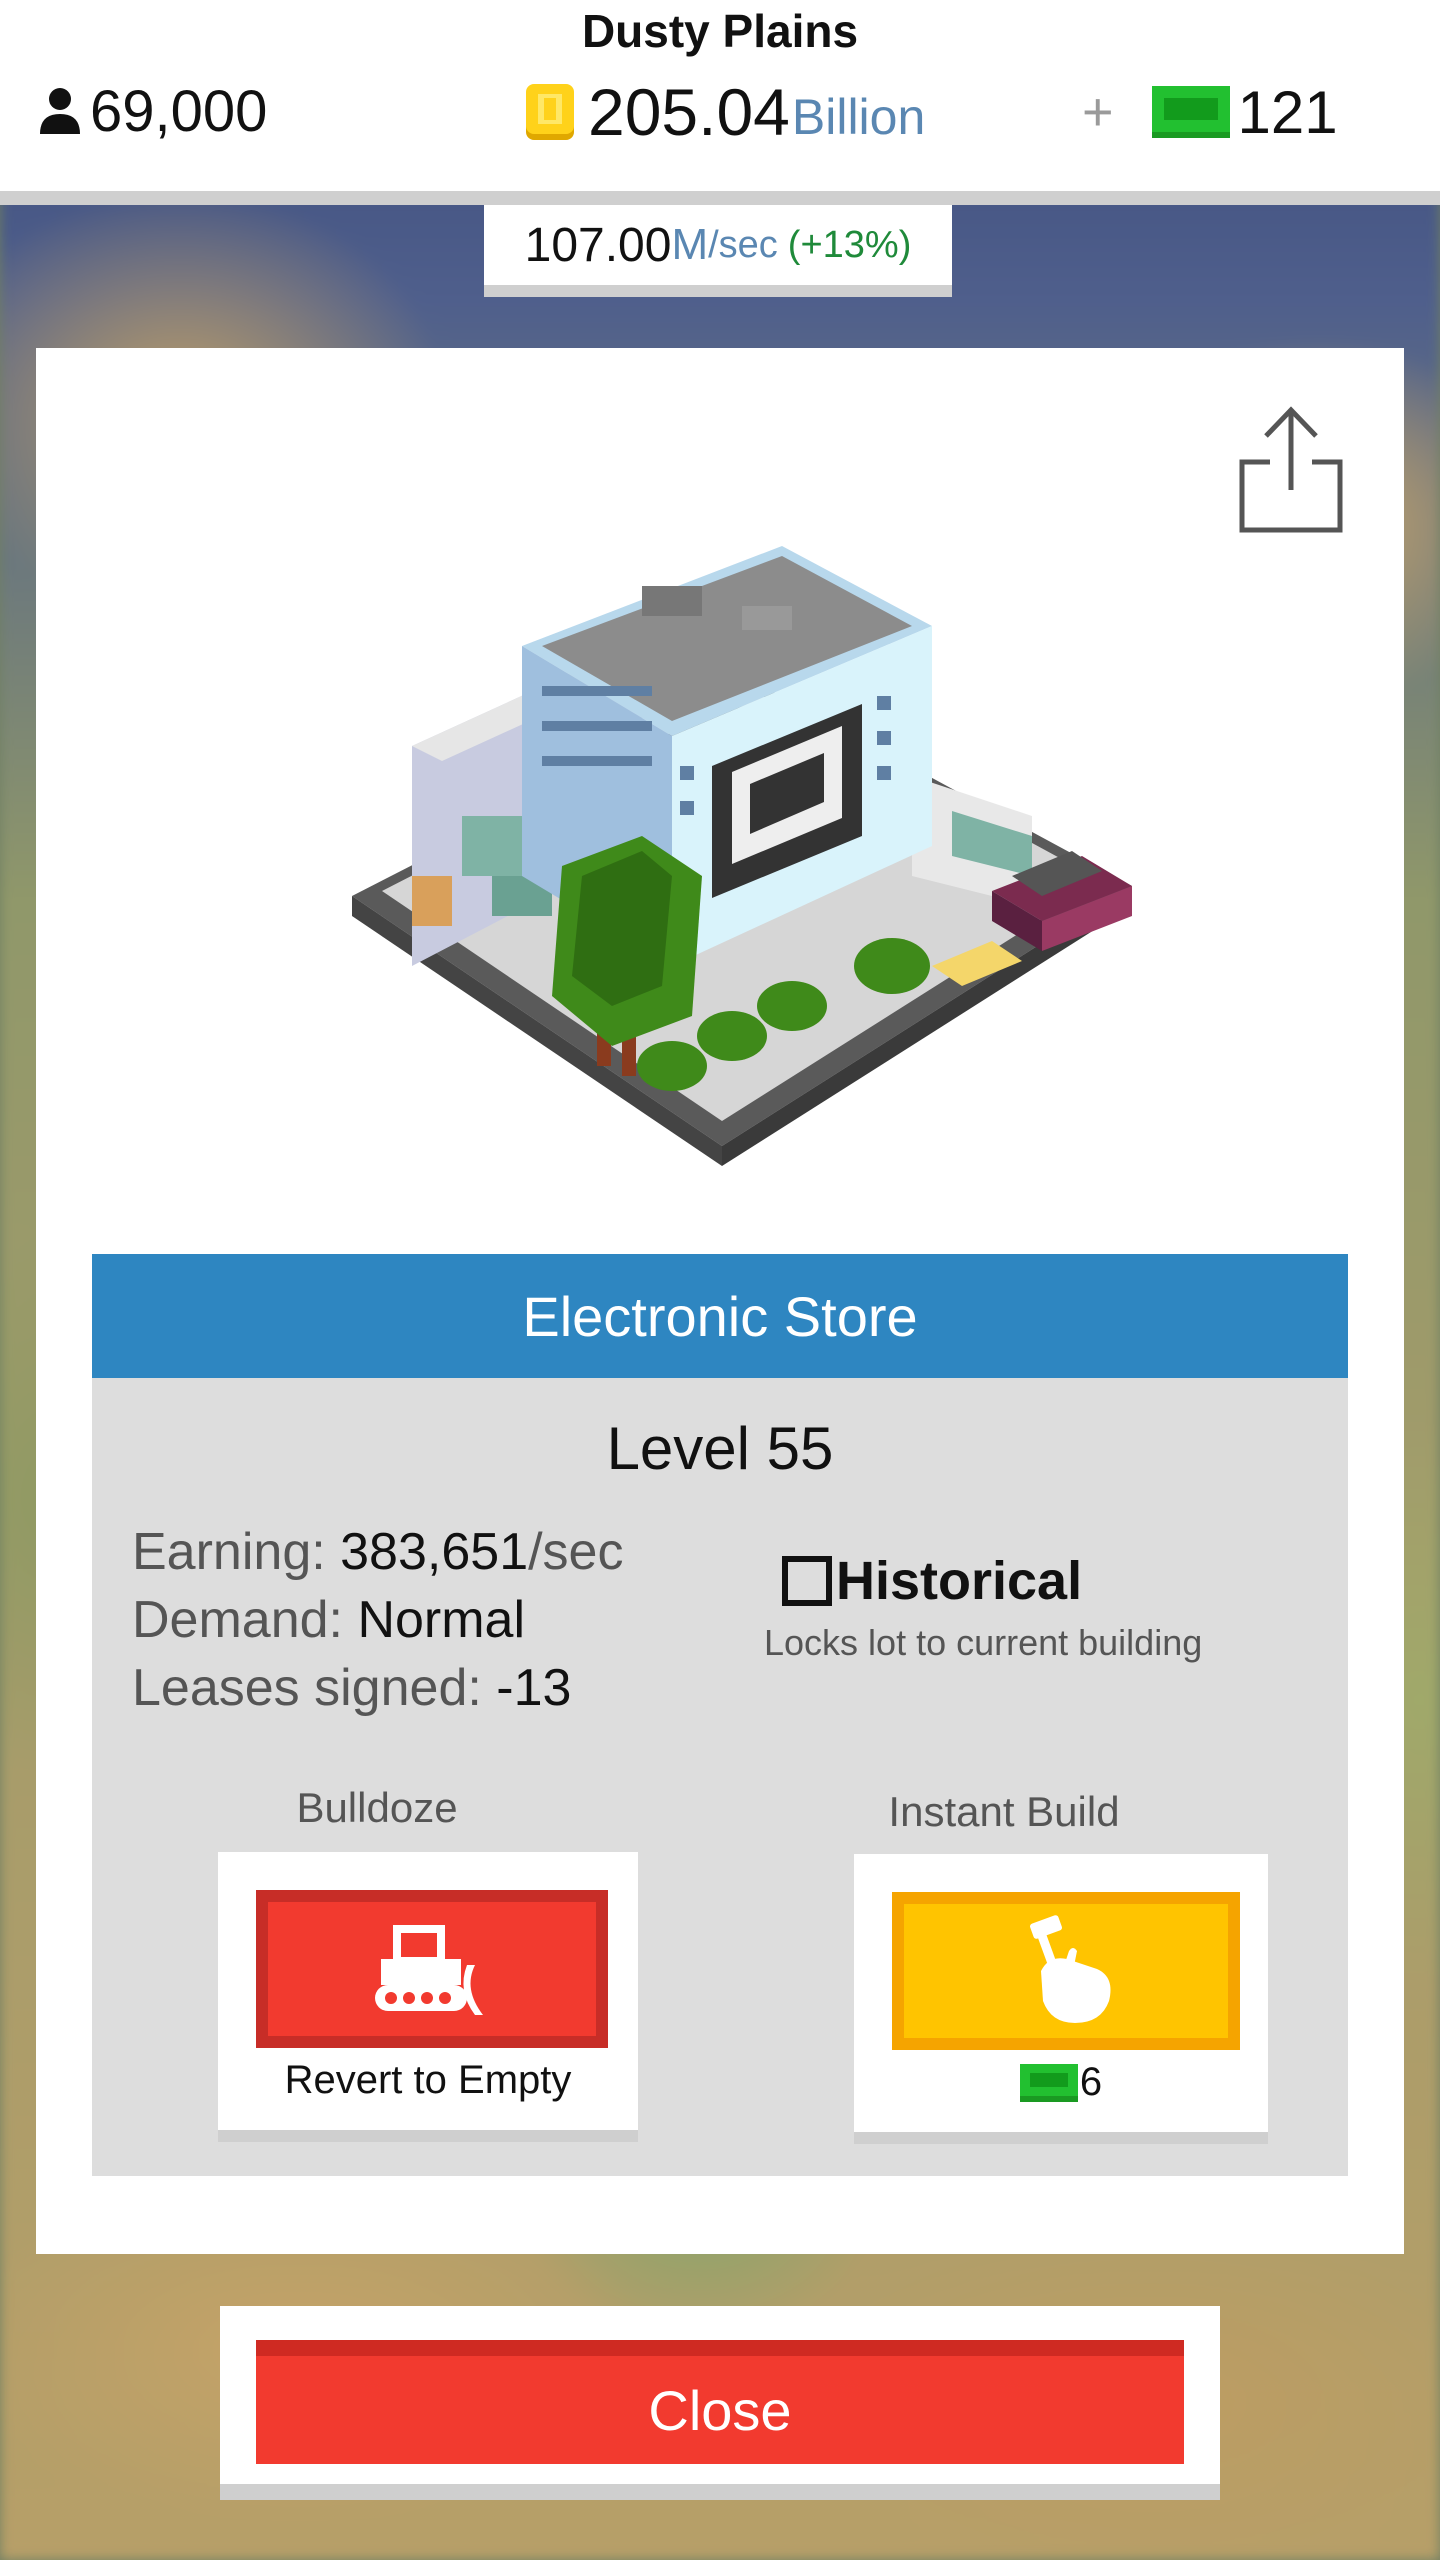 Image resolution: width=1440 pixels, height=2560 pixels. I want to click on city-name: Dusty Plains, so click(720, 31).